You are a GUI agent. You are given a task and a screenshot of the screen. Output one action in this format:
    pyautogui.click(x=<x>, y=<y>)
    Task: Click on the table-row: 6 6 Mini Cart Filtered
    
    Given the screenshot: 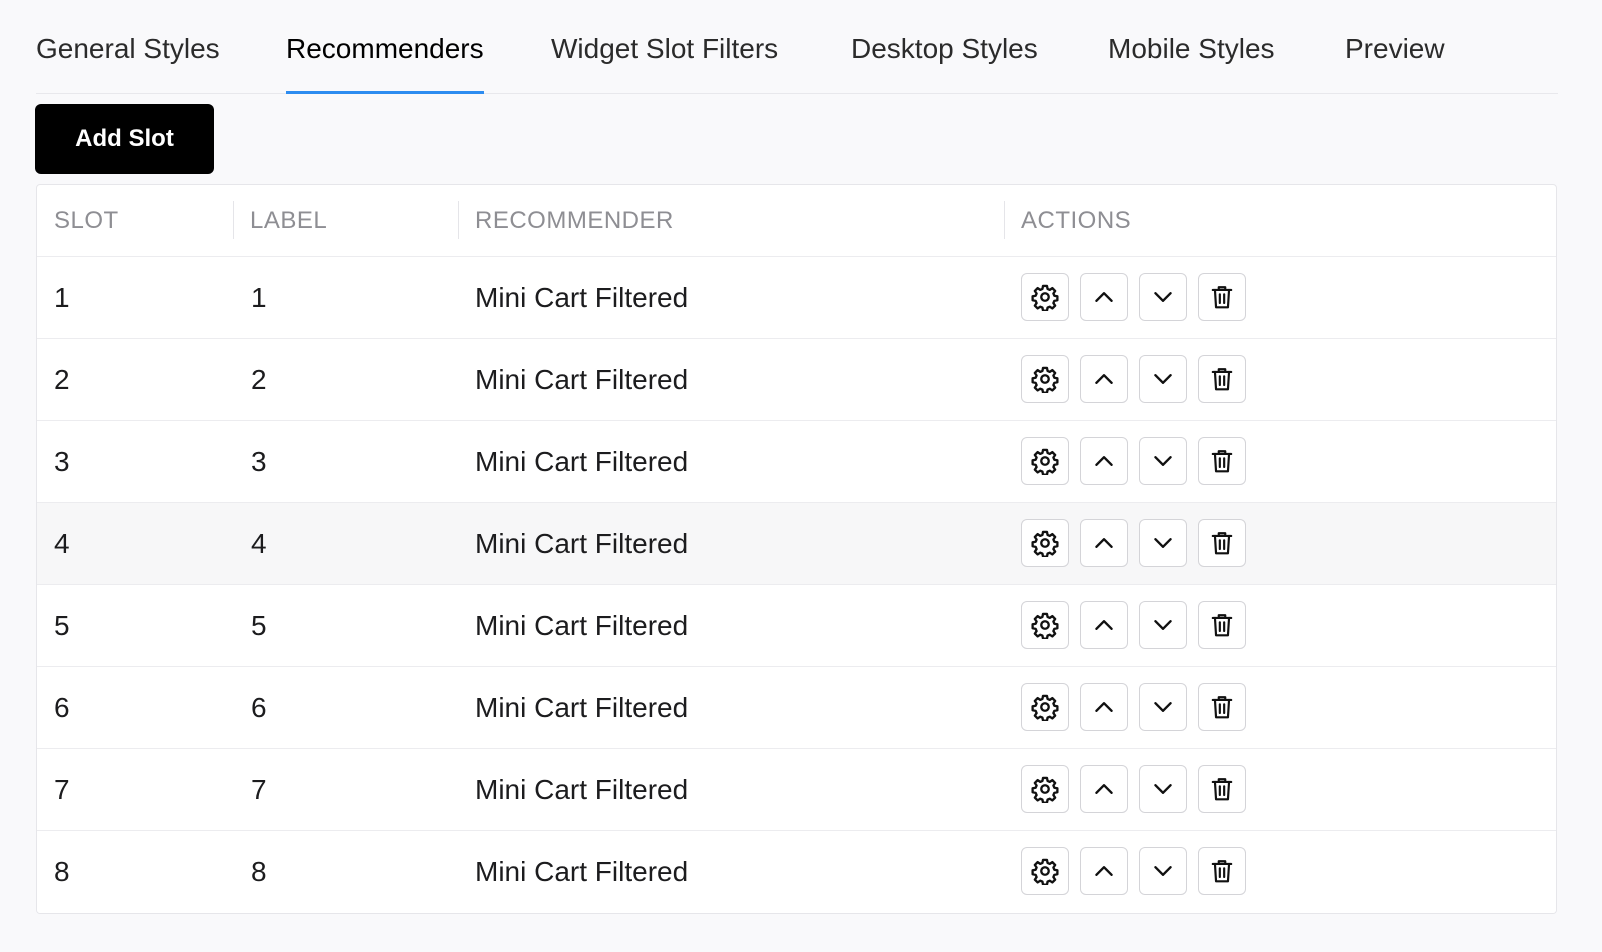 What is the action you would take?
    pyautogui.click(x=796, y=708)
    